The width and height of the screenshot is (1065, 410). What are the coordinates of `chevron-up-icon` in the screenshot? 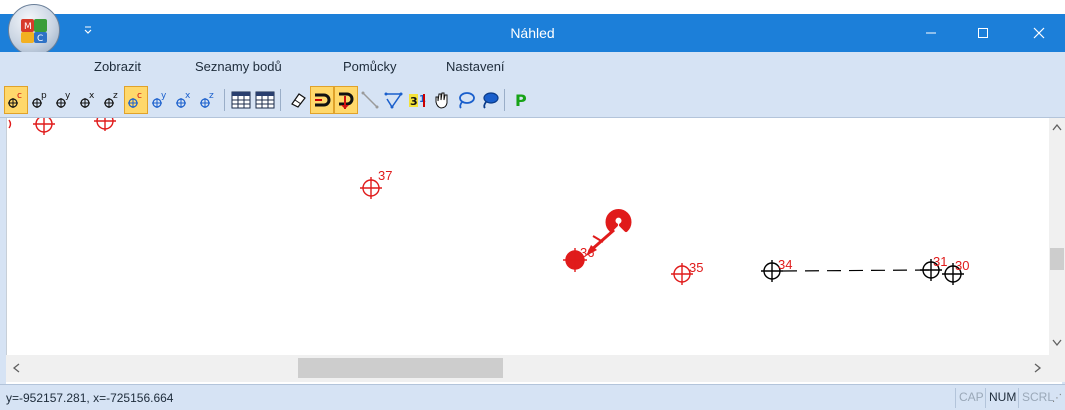 It's located at (1057, 127).